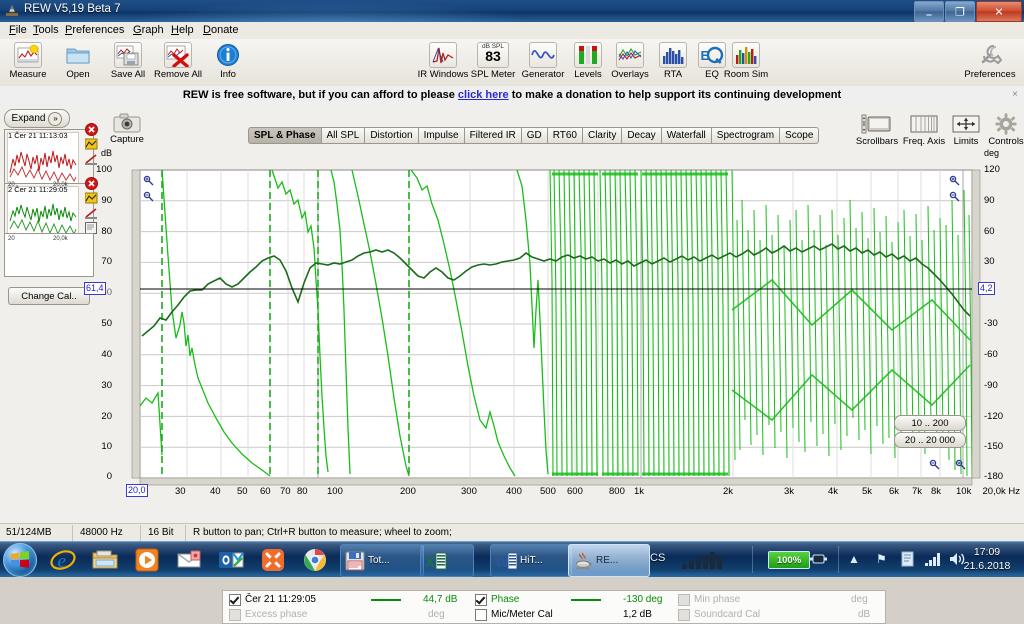 The height and width of the screenshot is (624, 1024). Describe the element at coordinates (72, 9) in the screenshot. I see `window-title: REW V5,19 Beta 7` at that location.